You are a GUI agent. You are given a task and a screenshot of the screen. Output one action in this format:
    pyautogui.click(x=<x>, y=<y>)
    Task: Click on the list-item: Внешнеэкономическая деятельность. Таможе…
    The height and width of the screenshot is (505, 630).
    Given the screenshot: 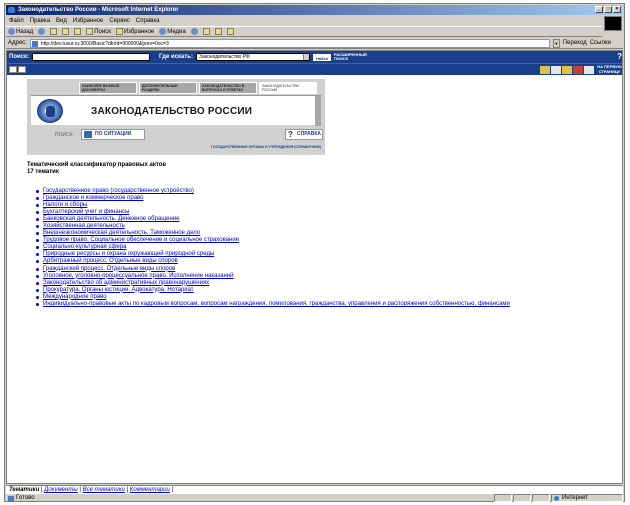 What is the action you would take?
    pyautogui.click(x=272, y=233)
    